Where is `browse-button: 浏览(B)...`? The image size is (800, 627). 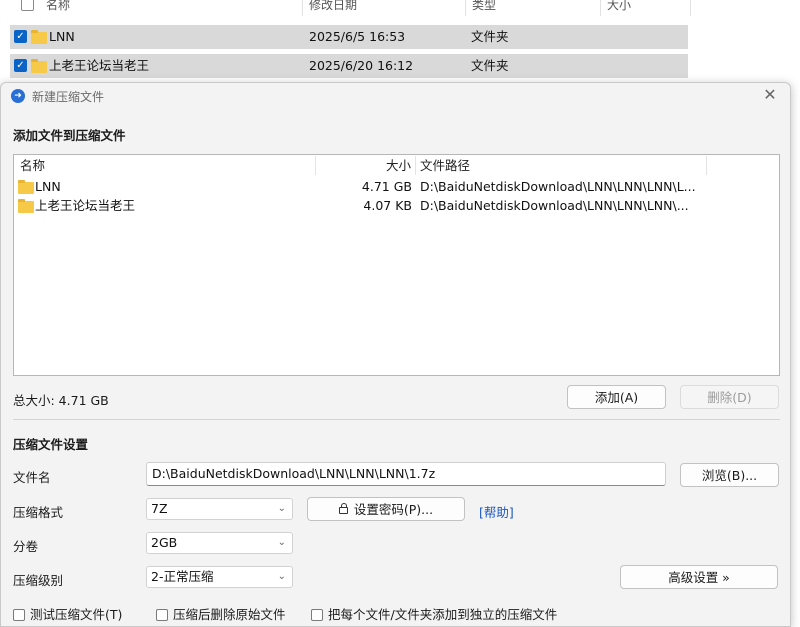
browse-button: 浏览(B)... is located at coordinates (729, 475).